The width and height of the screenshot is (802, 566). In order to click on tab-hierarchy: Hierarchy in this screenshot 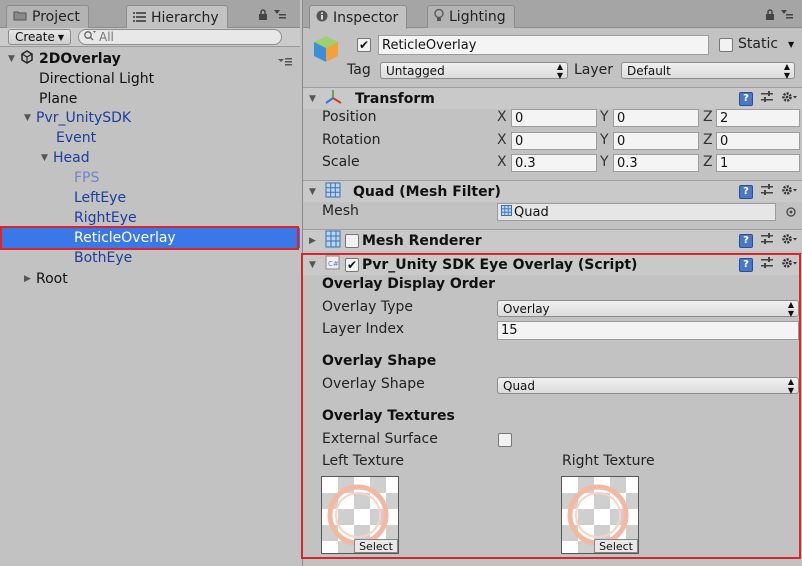, I will do `click(177, 17)`.